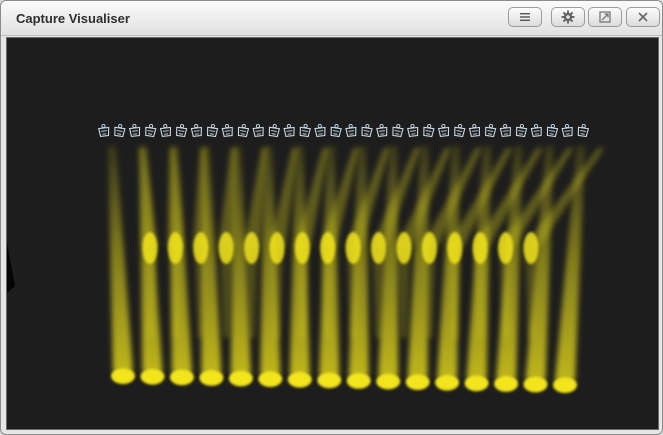  Describe the element at coordinates (340, 248) in the screenshot. I see `mid-spots-layer` at that location.